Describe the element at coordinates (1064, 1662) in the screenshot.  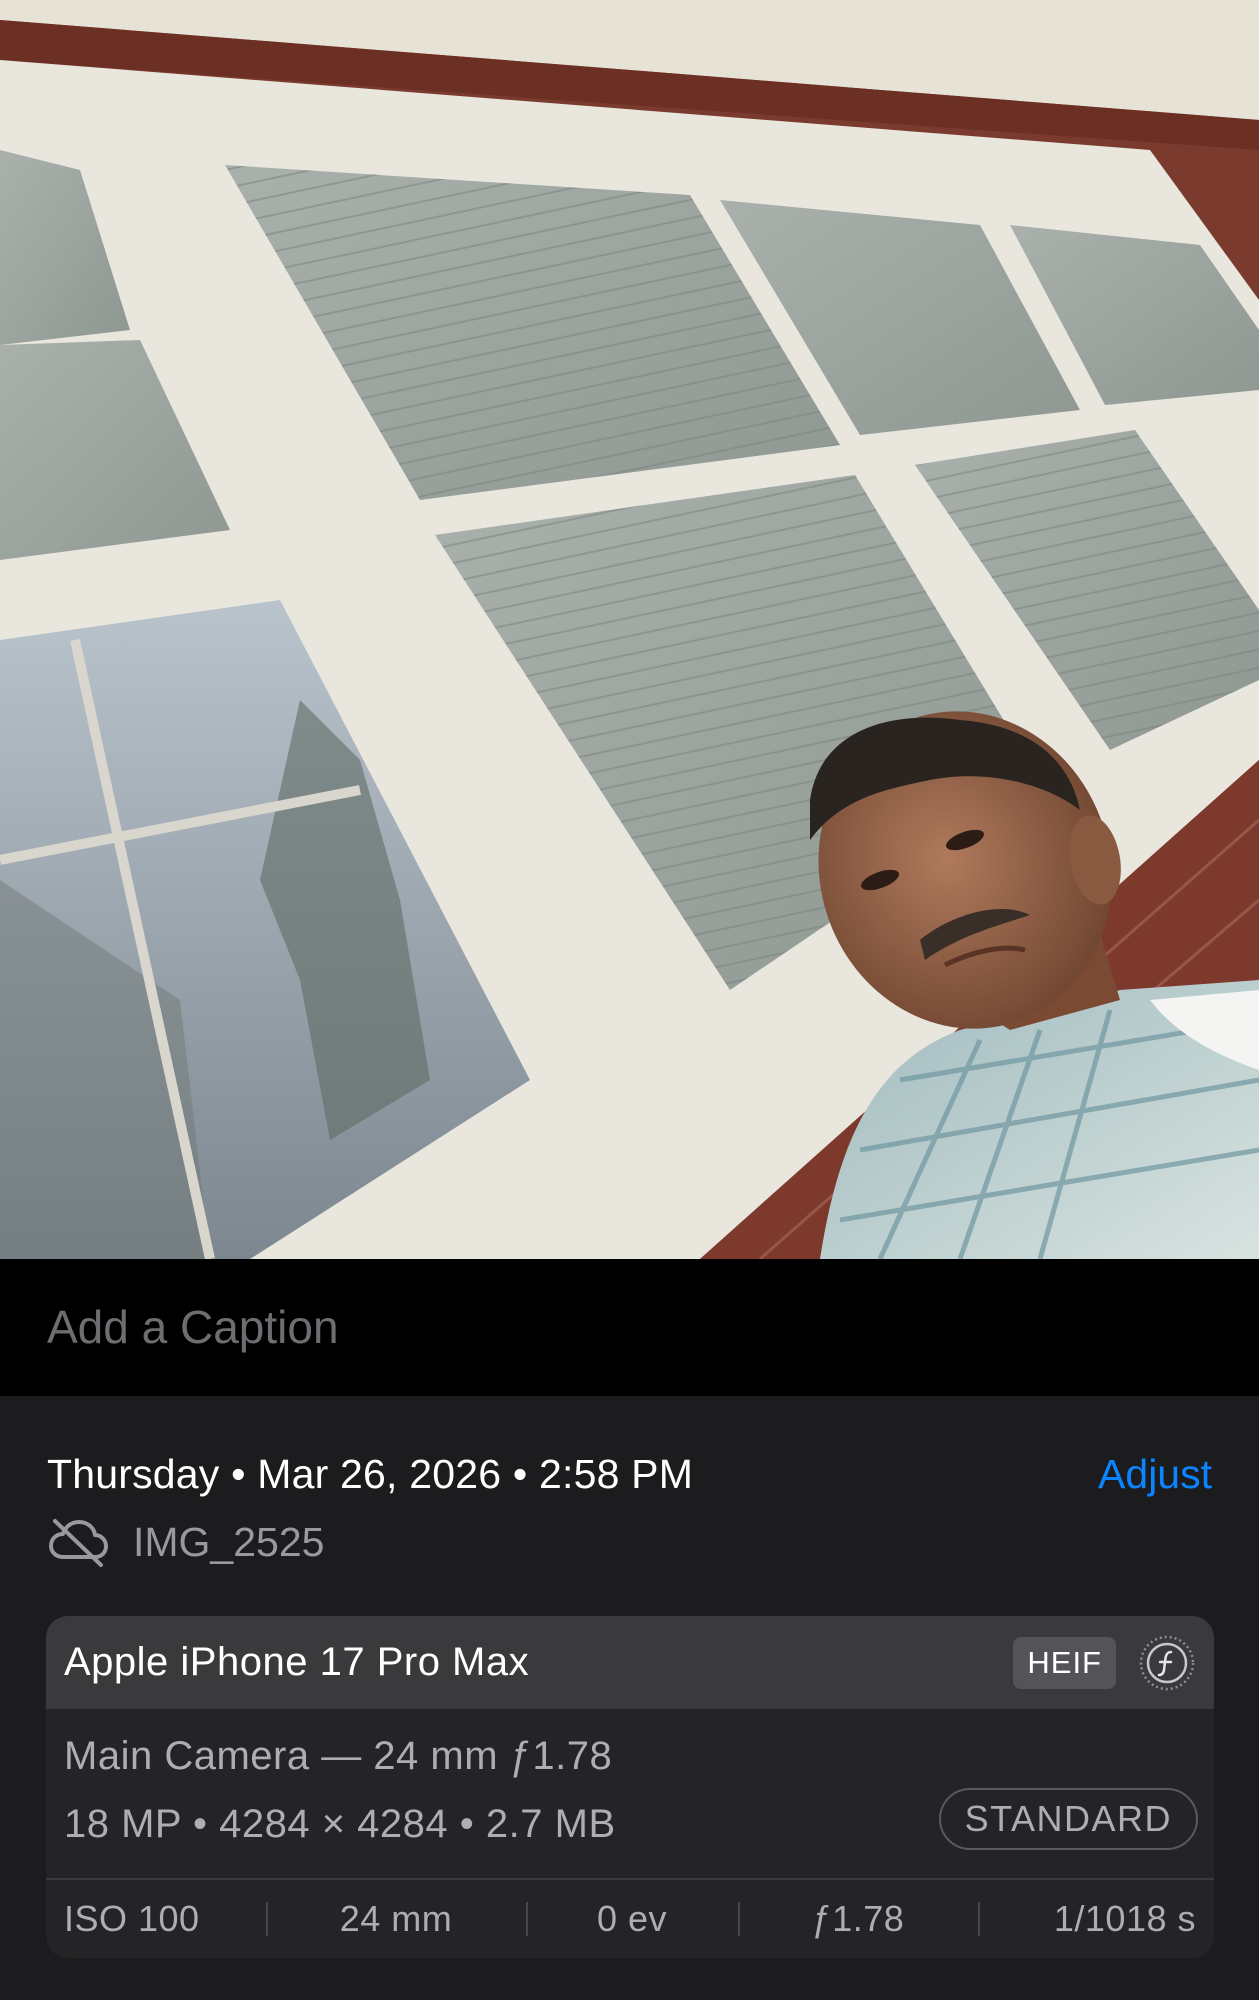
I see `format-badge: HEIF` at that location.